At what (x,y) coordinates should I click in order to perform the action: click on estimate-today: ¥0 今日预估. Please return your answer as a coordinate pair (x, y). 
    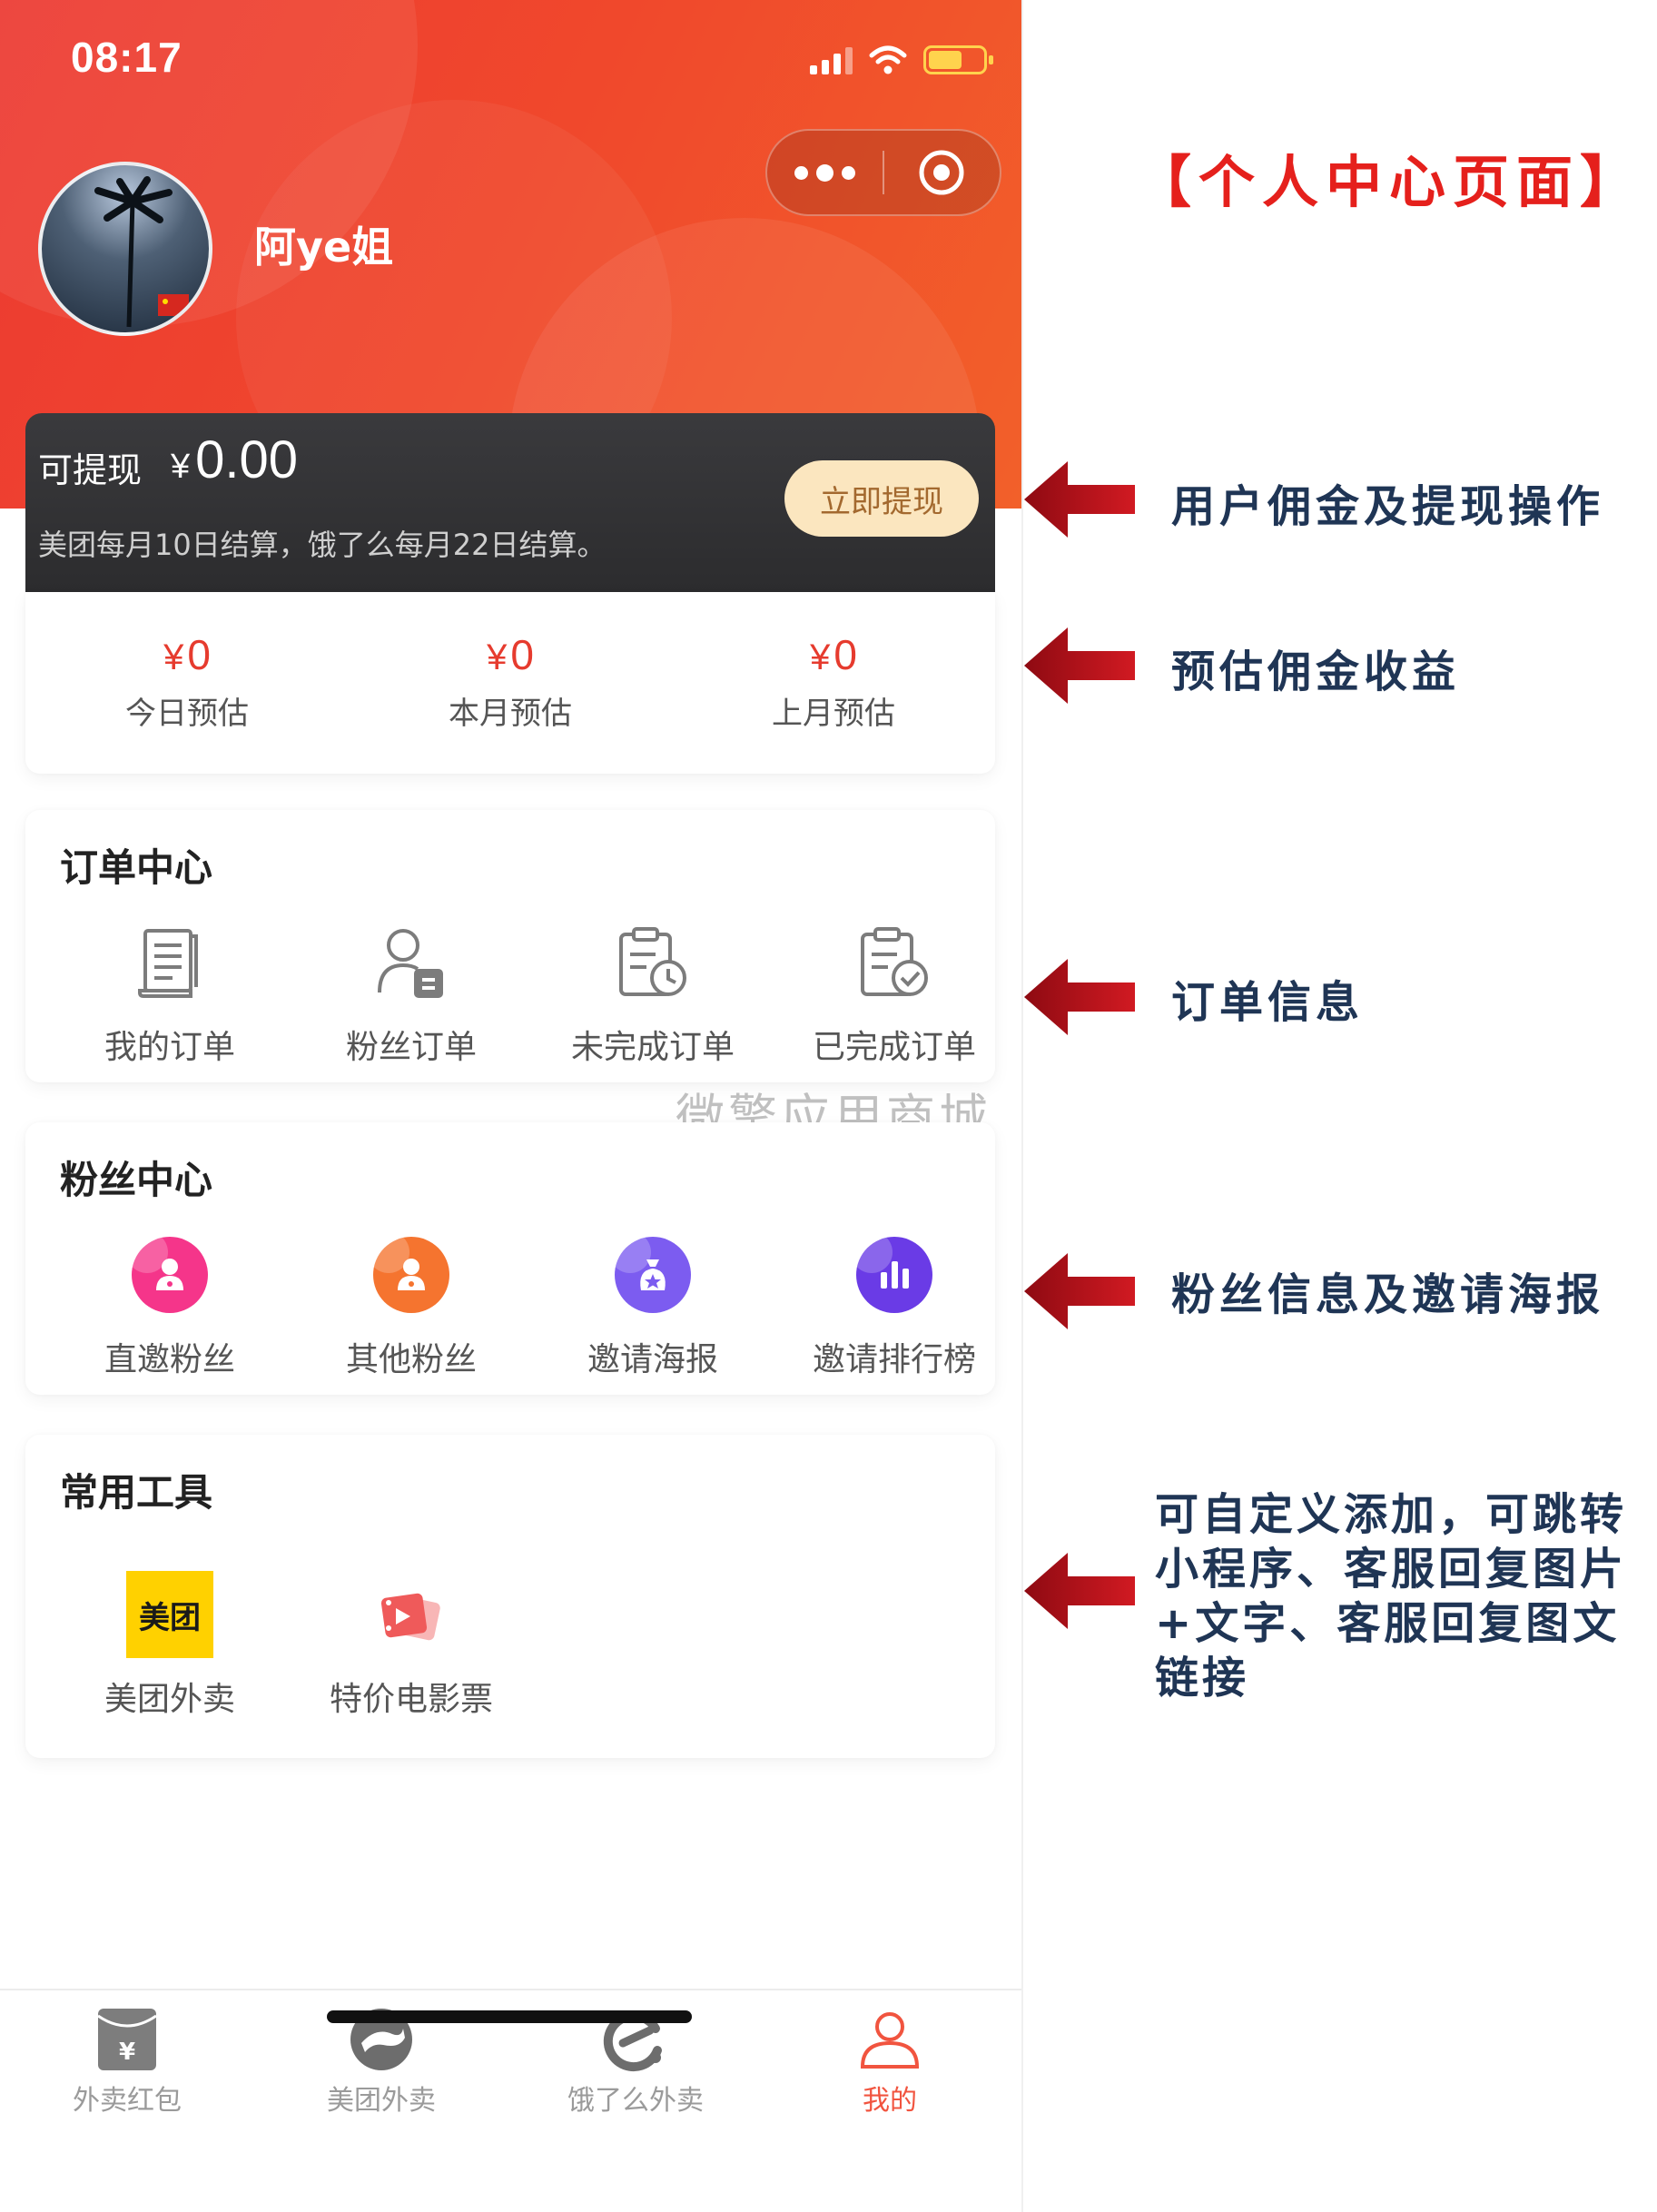
    Looking at the image, I should click on (187, 682).